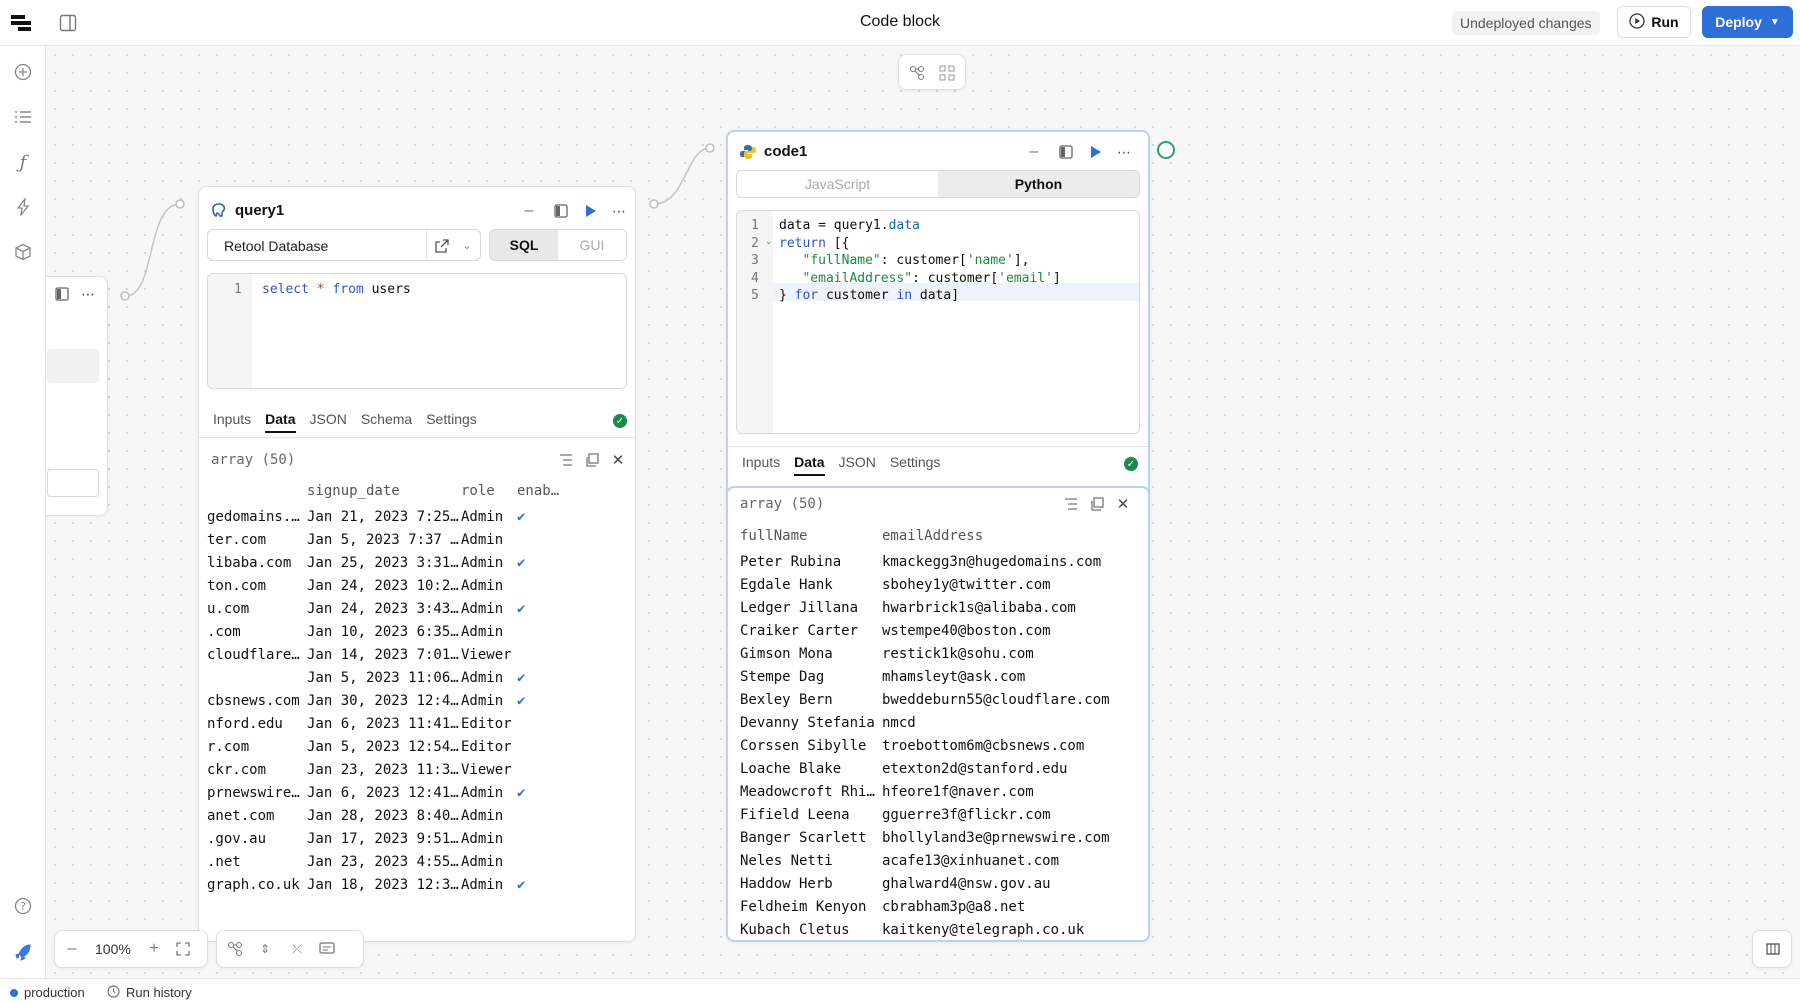 This screenshot has width=1800, height=1004. Describe the element at coordinates (23, 252) in the screenshot. I see `cube-icon` at that location.